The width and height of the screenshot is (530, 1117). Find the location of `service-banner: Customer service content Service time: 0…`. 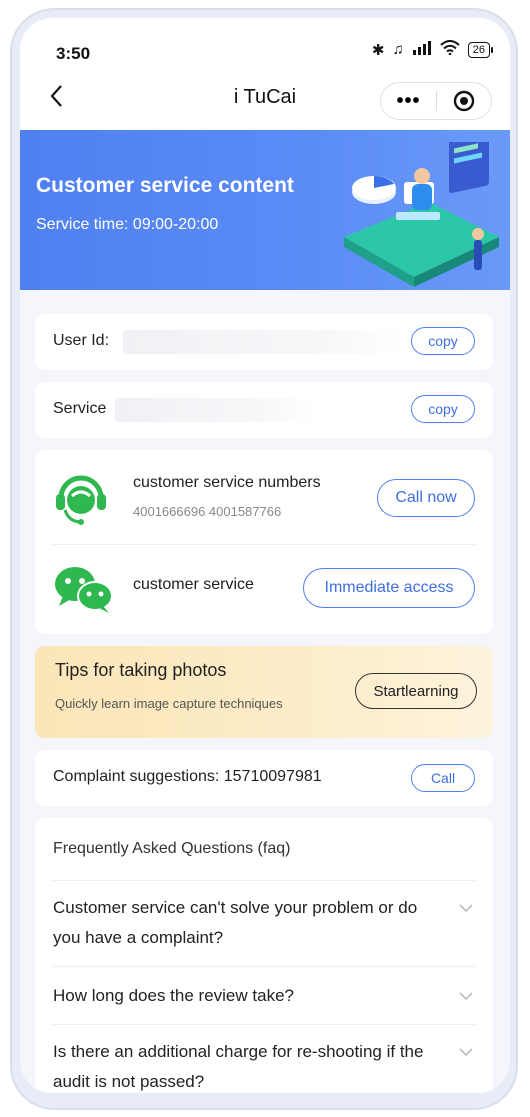

service-banner: Customer service content Service time: 0… is located at coordinates (265, 210).